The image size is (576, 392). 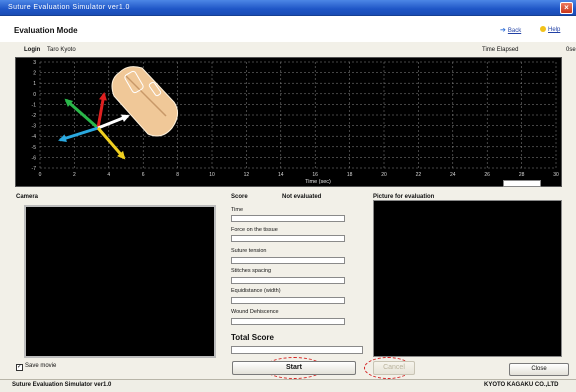 I want to click on x-tick-label: 14, so click(x=281, y=175).